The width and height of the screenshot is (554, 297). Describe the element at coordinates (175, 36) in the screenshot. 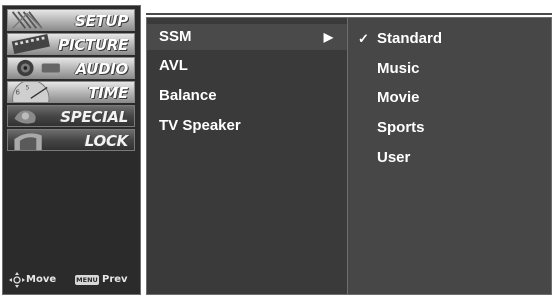

I see `submenu-item-label: SSM` at that location.